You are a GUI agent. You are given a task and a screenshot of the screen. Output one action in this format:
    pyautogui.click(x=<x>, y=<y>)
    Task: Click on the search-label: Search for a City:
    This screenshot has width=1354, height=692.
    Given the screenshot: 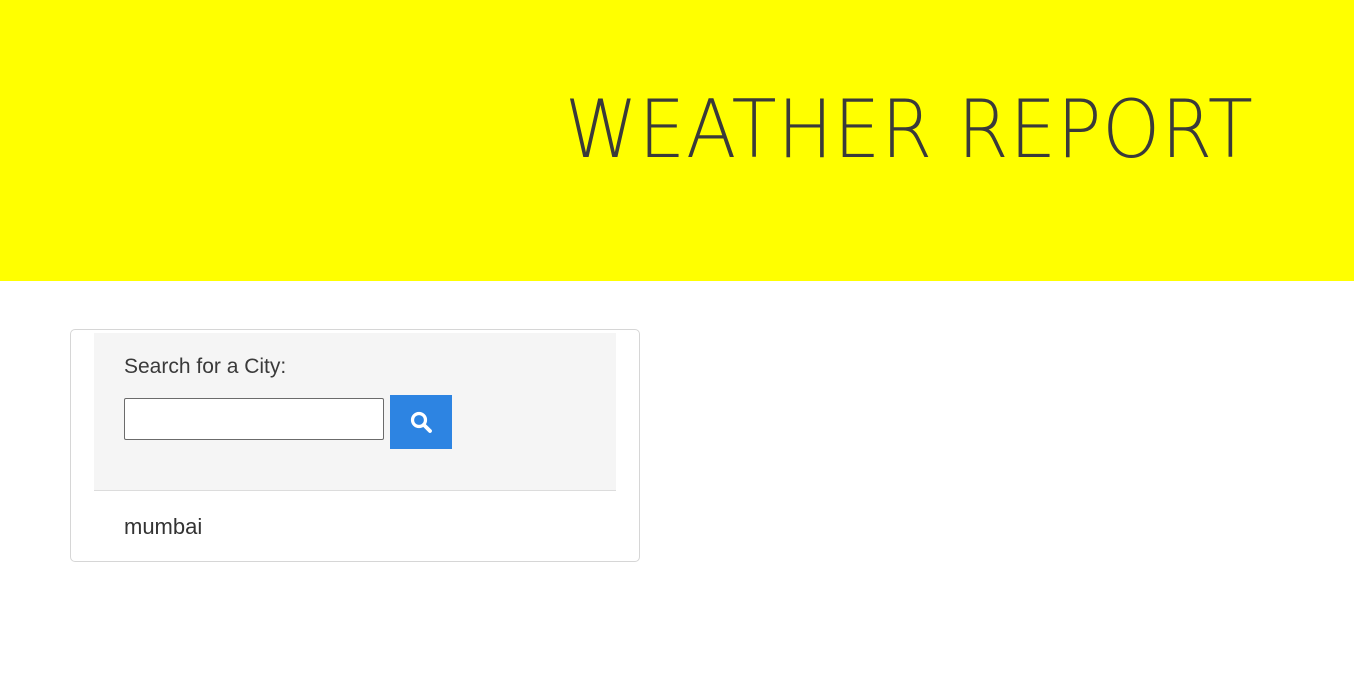 What is the action you would take?
    pyautogui.click(x=205, y=366)
    